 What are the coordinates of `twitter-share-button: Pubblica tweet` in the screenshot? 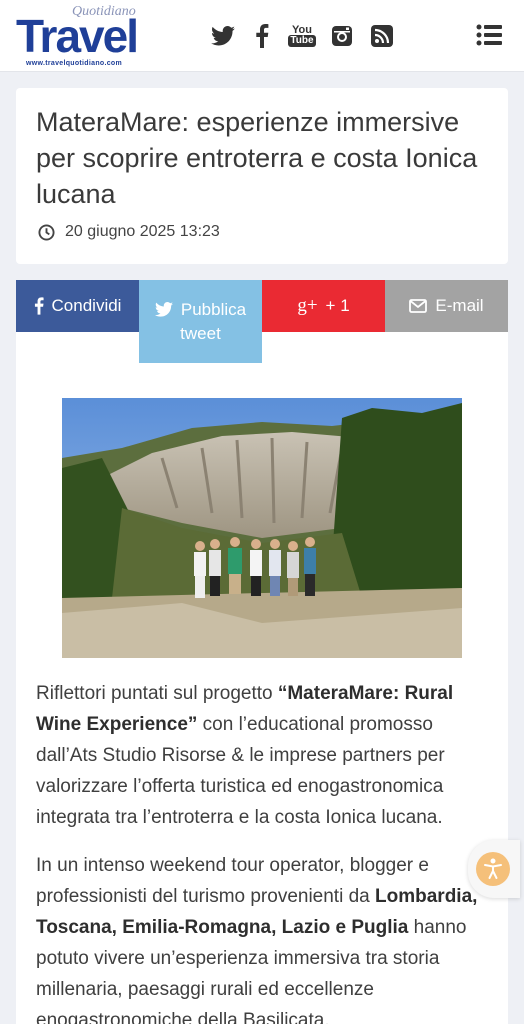 It's located at (200, 321).